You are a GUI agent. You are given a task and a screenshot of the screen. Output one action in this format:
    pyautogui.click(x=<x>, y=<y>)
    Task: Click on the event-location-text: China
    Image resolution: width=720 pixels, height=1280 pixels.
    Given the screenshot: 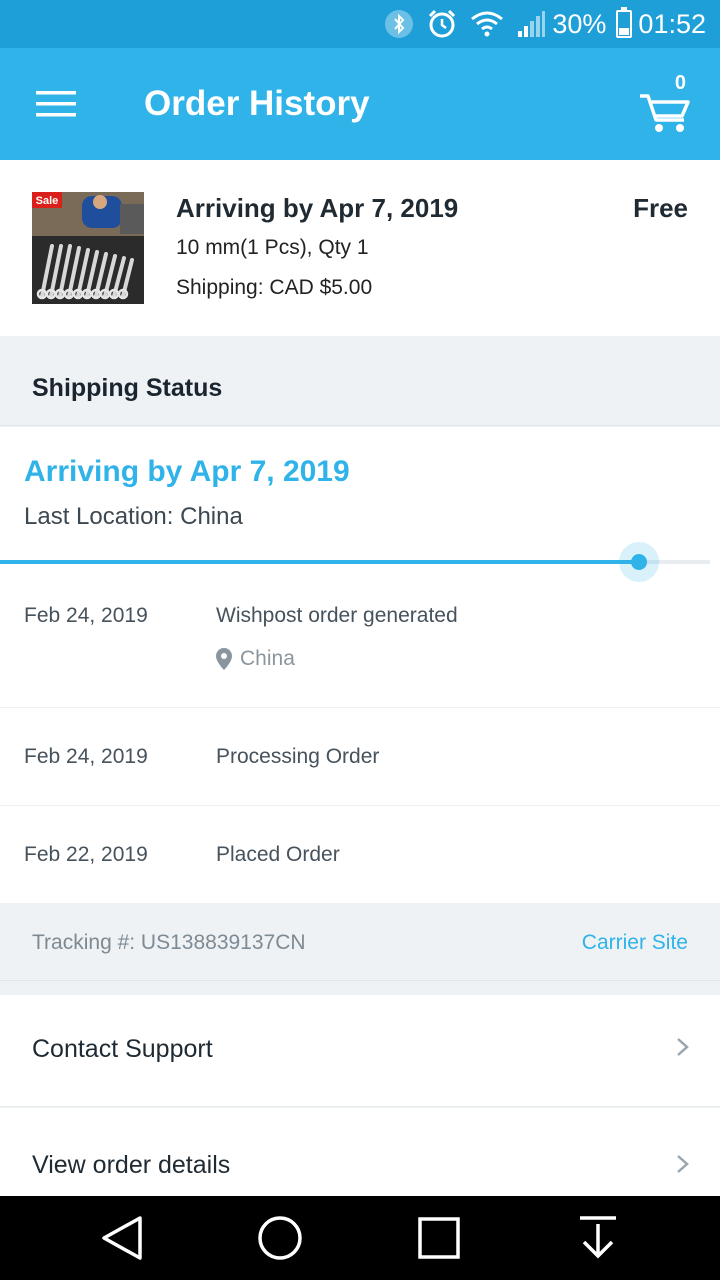 What is the action you would take?
    pyautogui.click(x=267, y=658)
    